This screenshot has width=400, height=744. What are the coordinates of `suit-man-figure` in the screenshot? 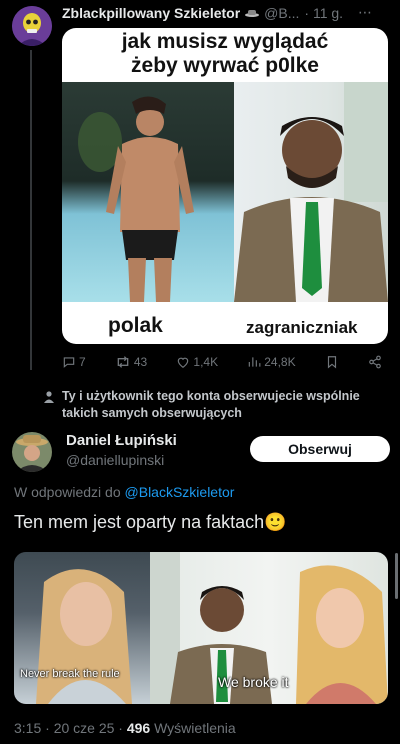 It's located at (311, 192).